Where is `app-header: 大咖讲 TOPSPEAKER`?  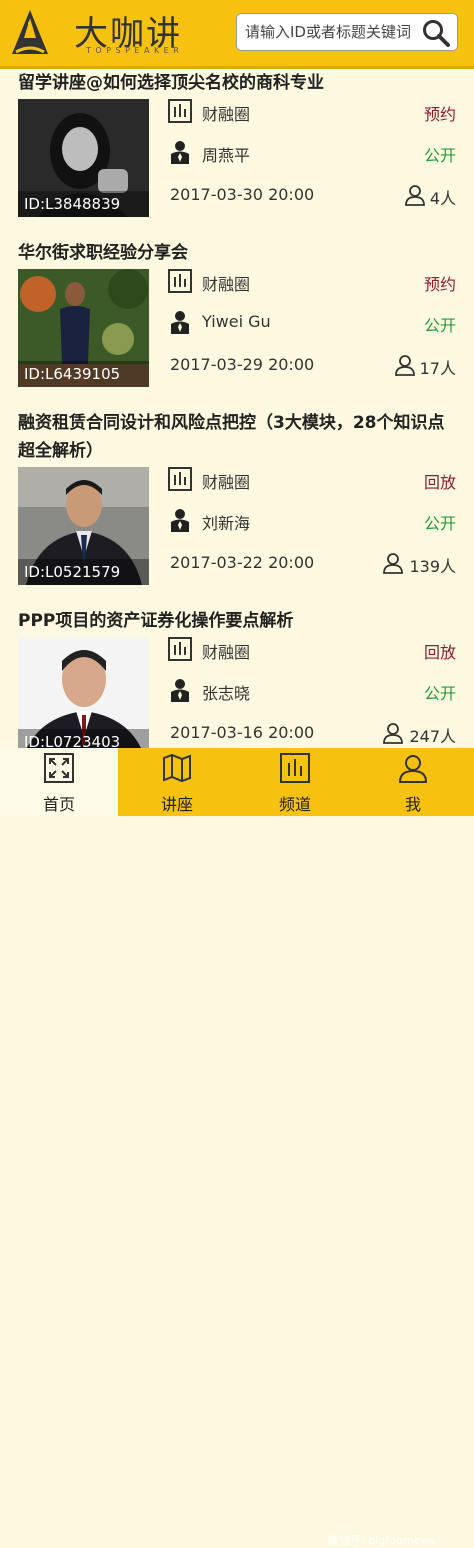 app-header: 大咖讲 TOPSPEAKER is located at coordinates (237, 34).